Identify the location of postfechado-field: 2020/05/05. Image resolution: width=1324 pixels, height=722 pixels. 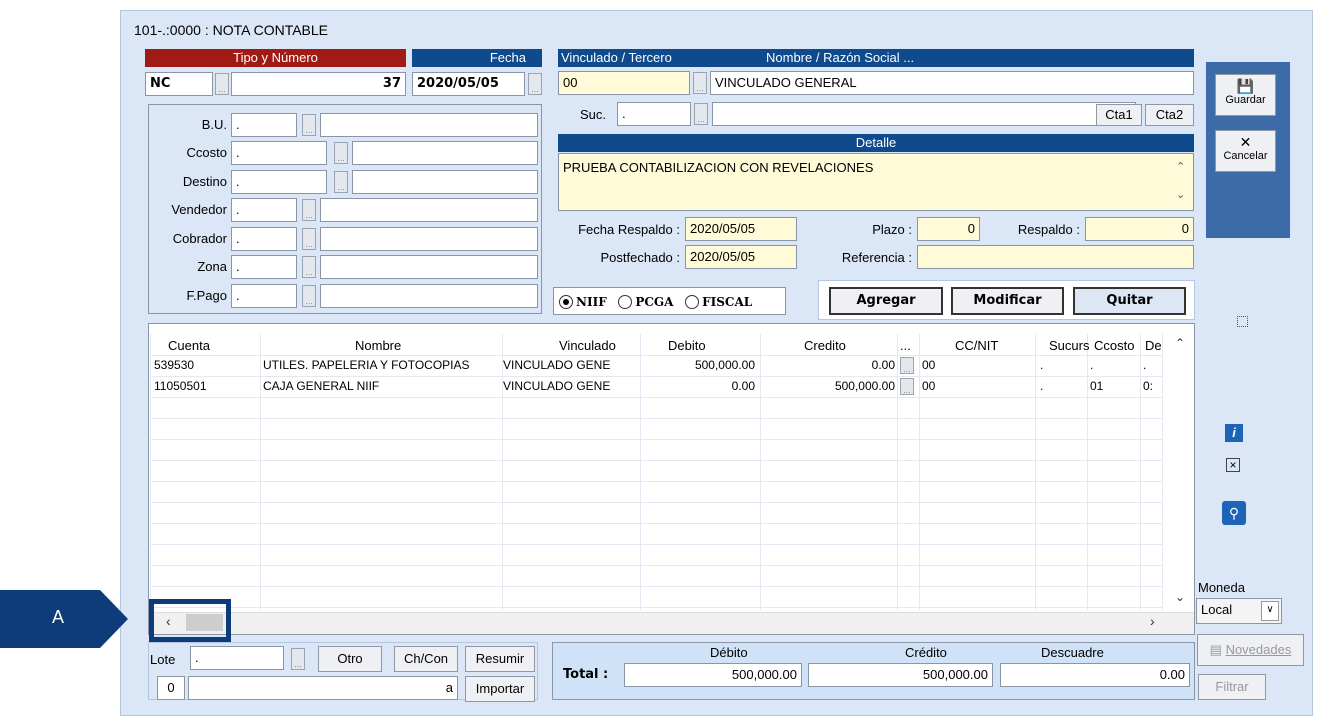
(741, 257).